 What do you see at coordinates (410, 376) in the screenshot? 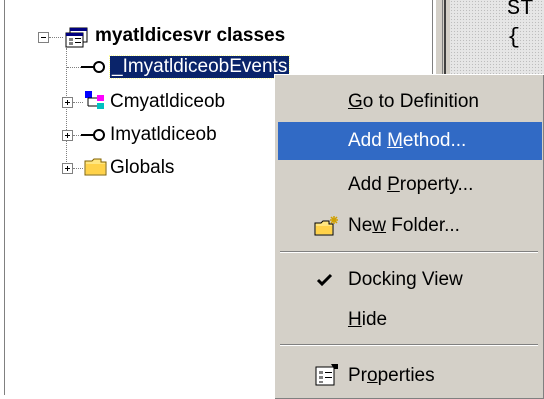
I see `menu-item-properties: Properties` at bounding box center [410, 376].